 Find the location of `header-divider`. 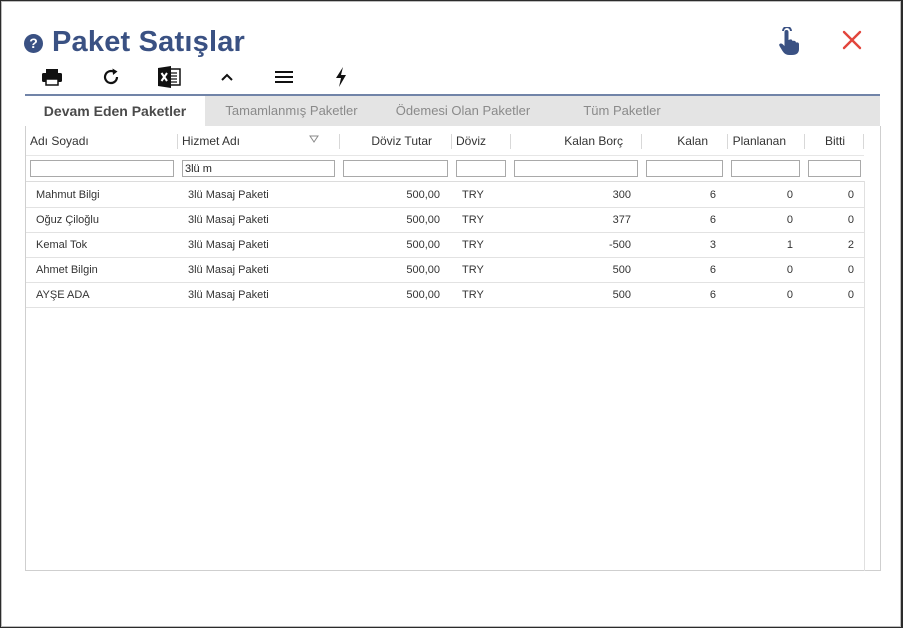

header-divider is located at coordinates (445, 155).